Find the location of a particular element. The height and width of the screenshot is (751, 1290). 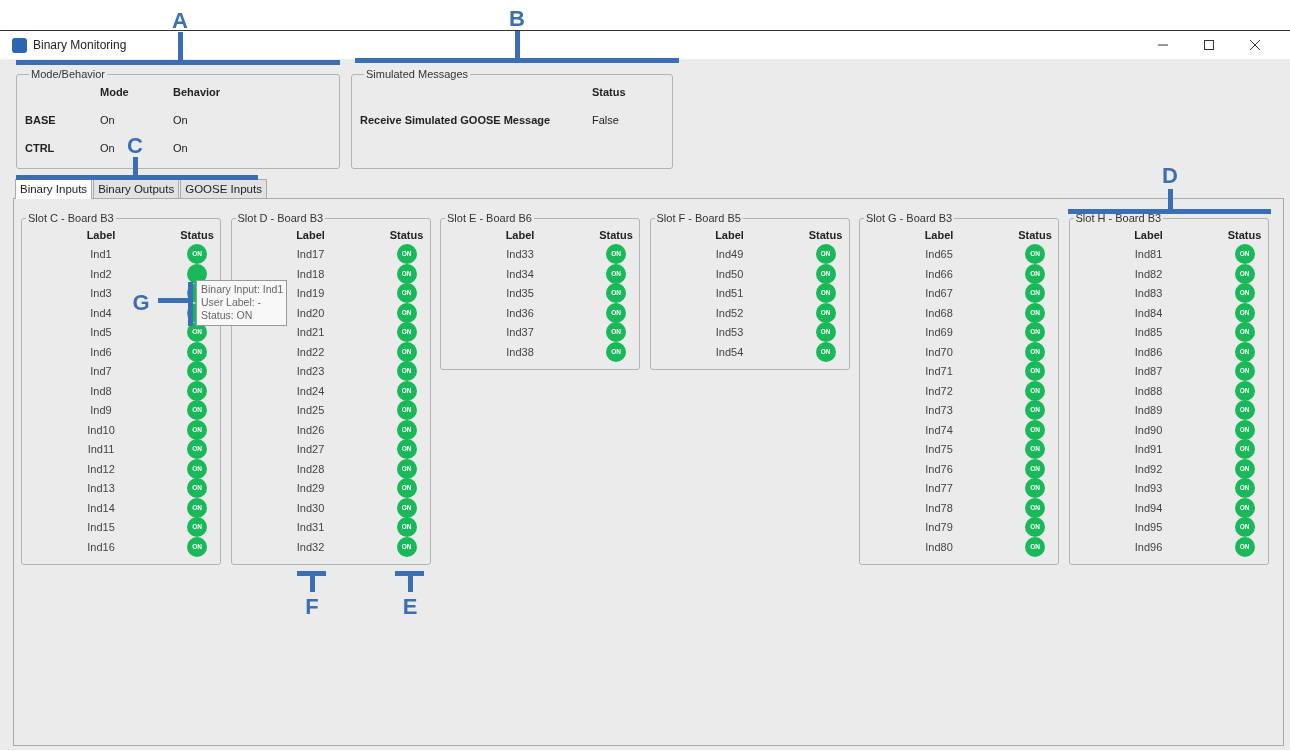

indicator-label: Ind90 is located at coordinates (1148, 430).